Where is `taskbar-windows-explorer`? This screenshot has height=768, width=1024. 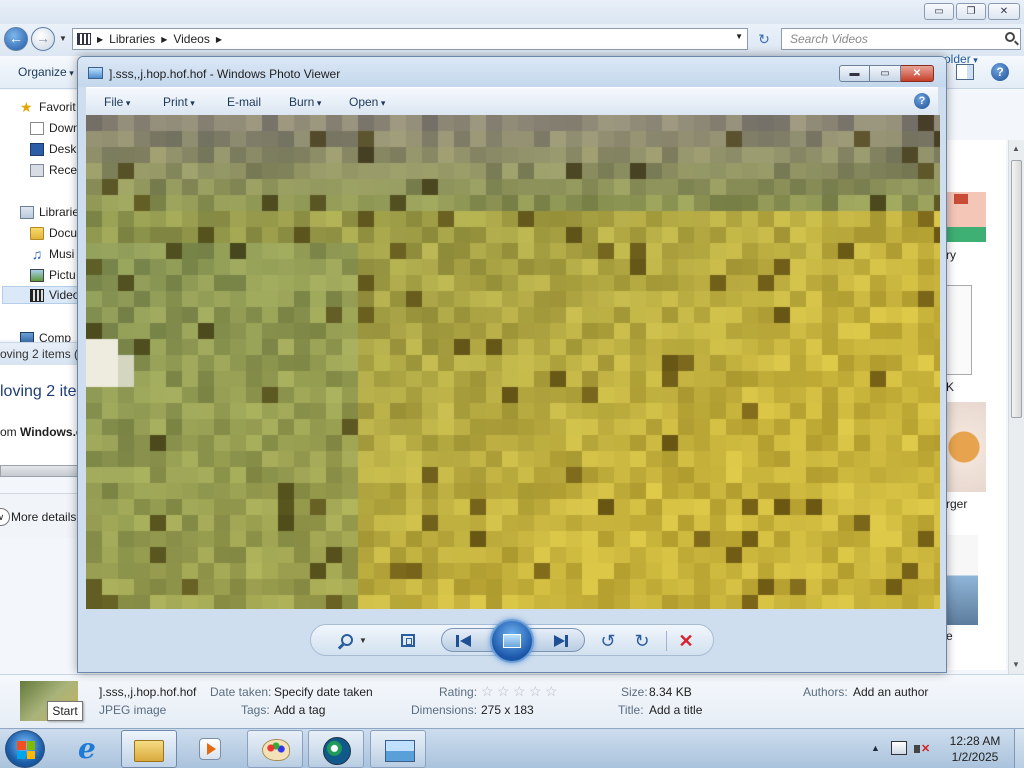
taskbar-windows-explorer is located at coordinates (149, 749).